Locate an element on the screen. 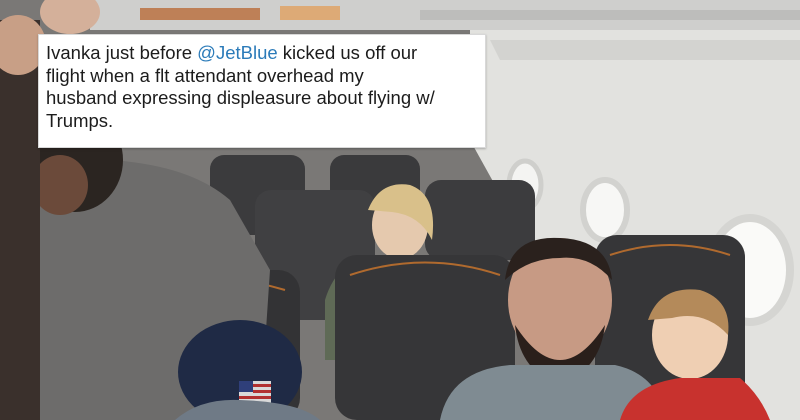  tweet-text-segment: kicked us off our is located at coordinates (347, 52).